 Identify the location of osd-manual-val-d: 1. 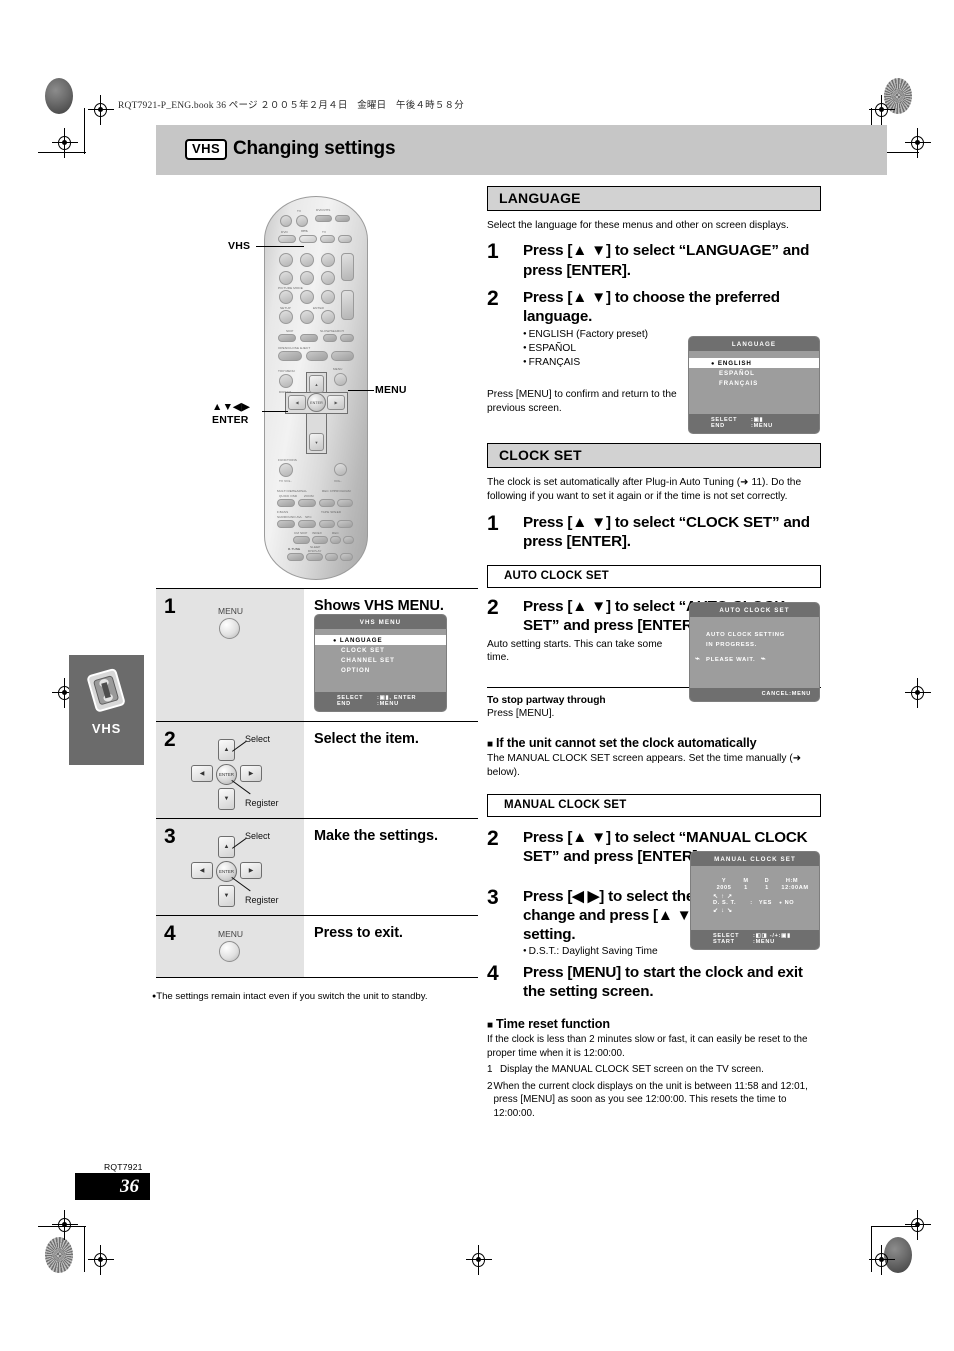
(767, 888).